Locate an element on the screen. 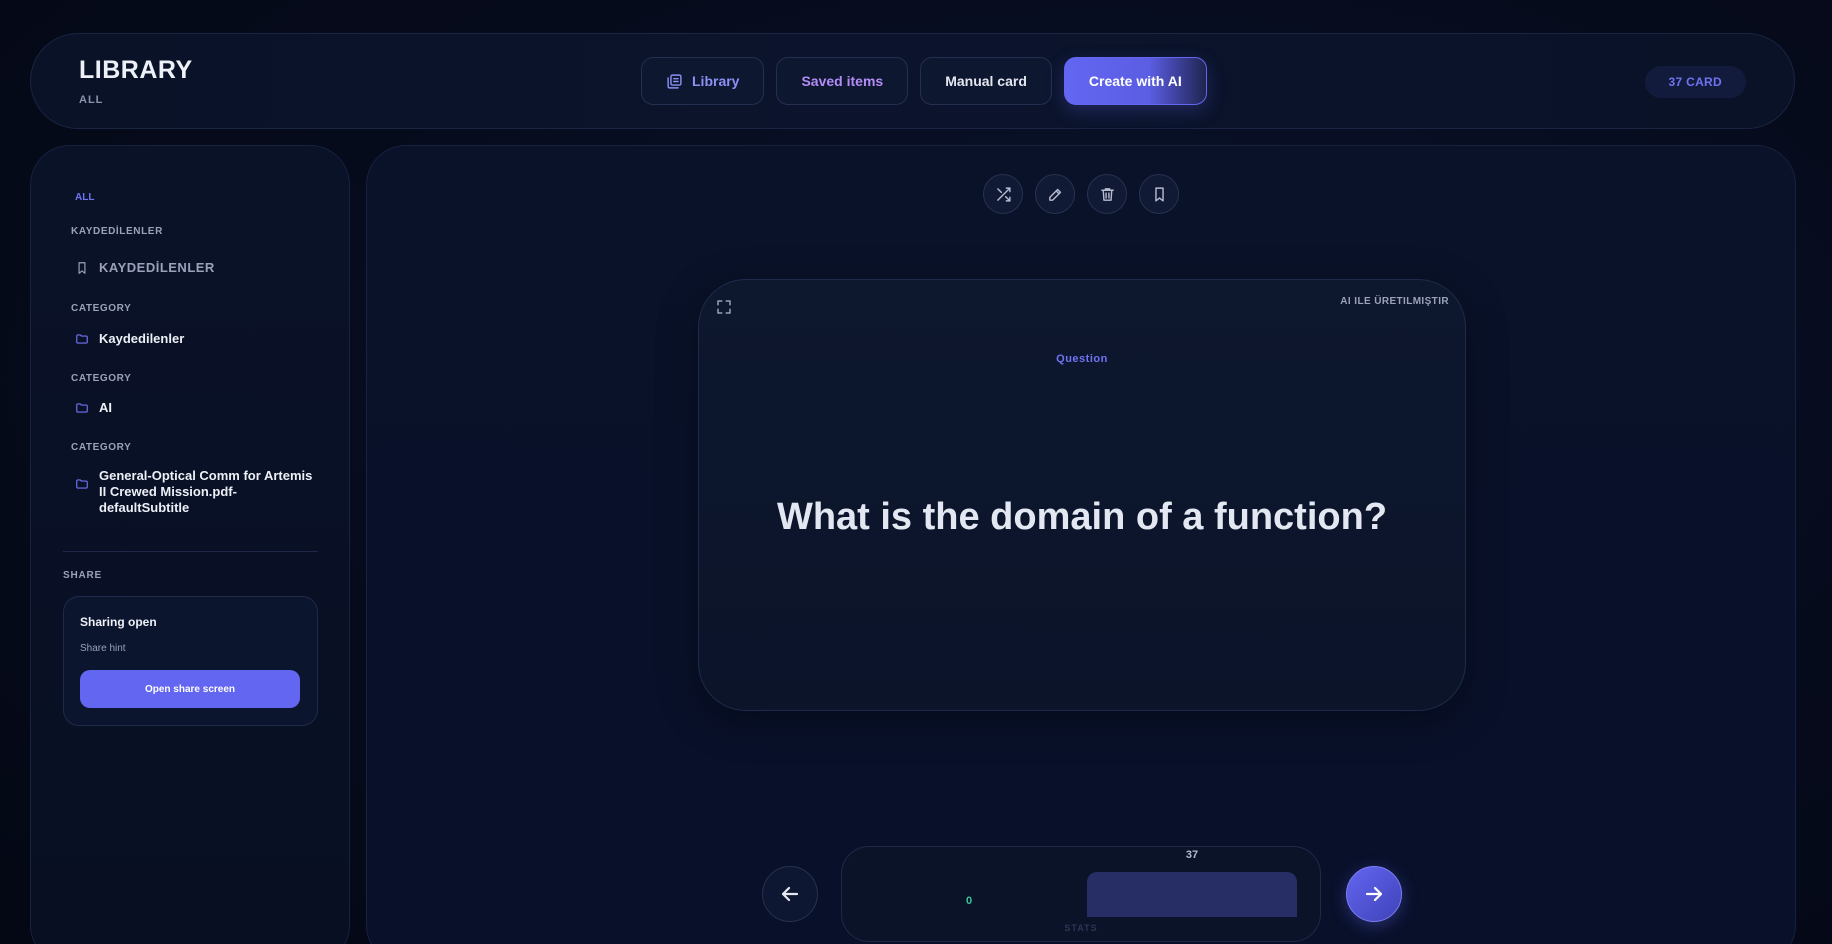 This screenshot has width=1832, height=944. delete-button is located at coordinates (1107, 194).